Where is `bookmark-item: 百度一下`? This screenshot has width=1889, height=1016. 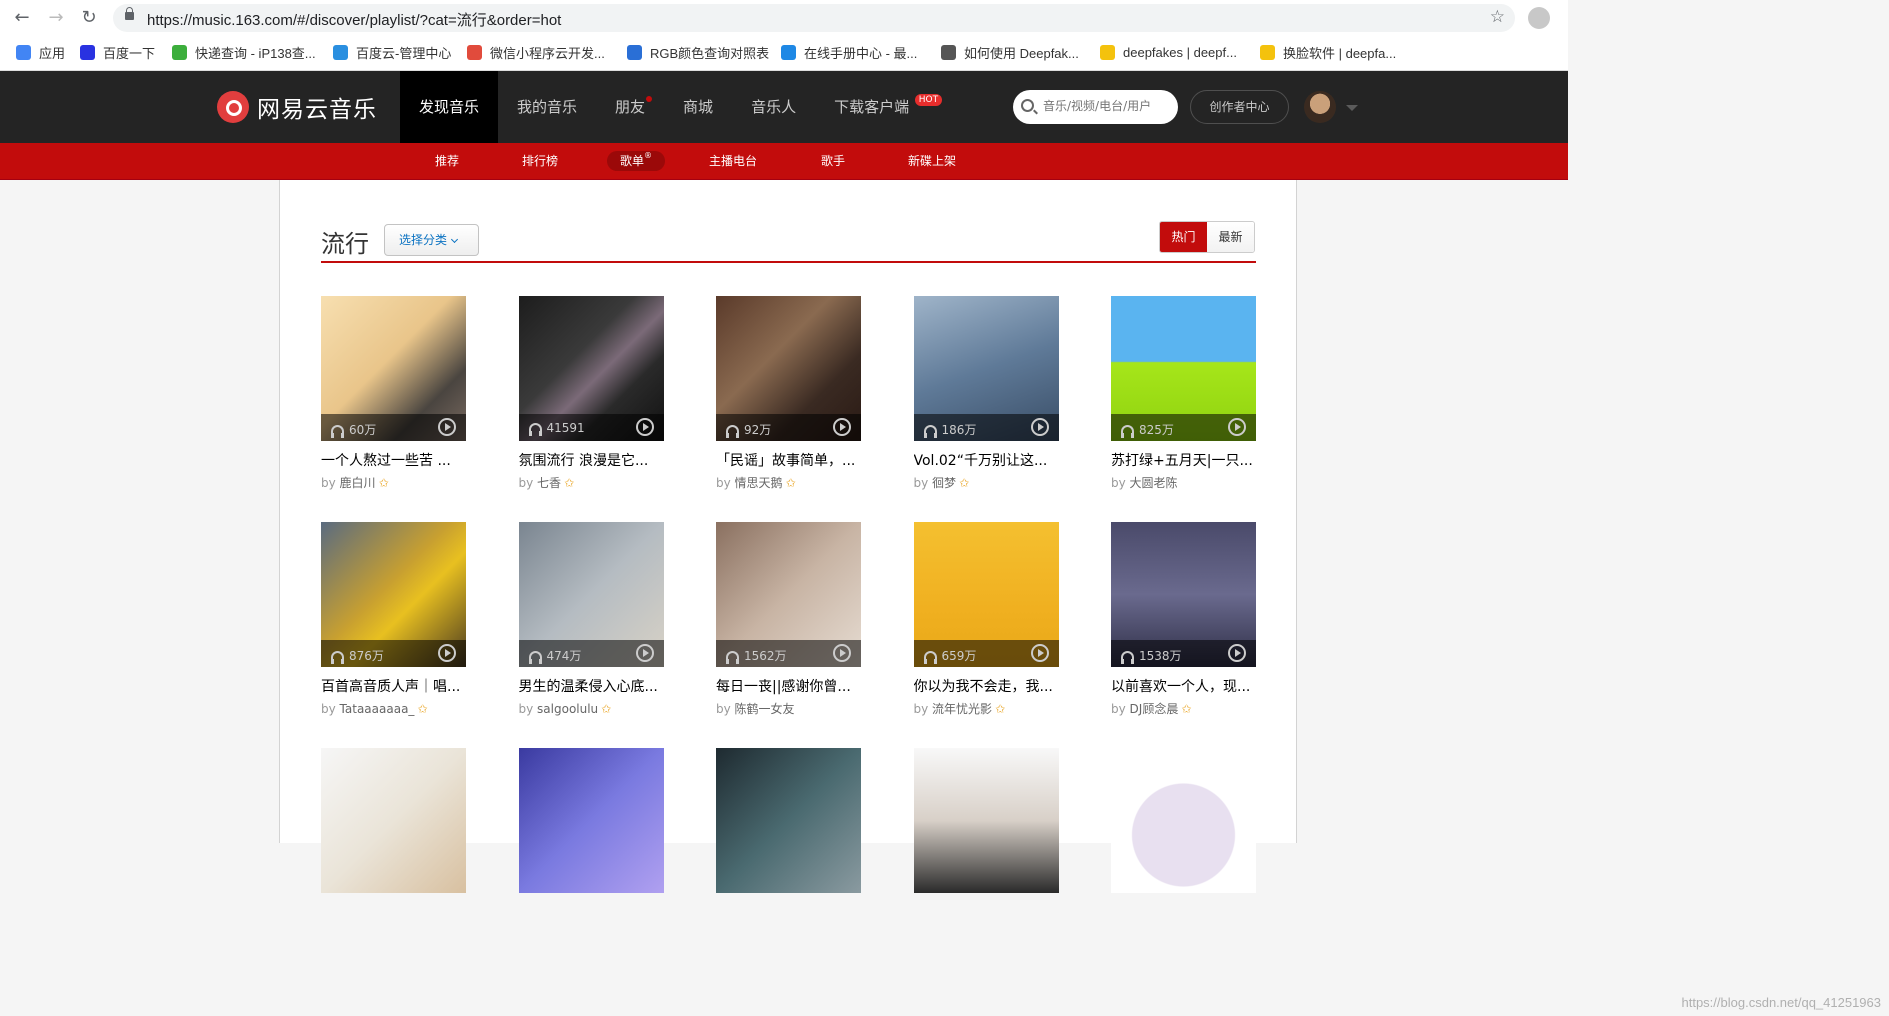
bookmark-item: 百度一下 is located at coordinates (117, 52).